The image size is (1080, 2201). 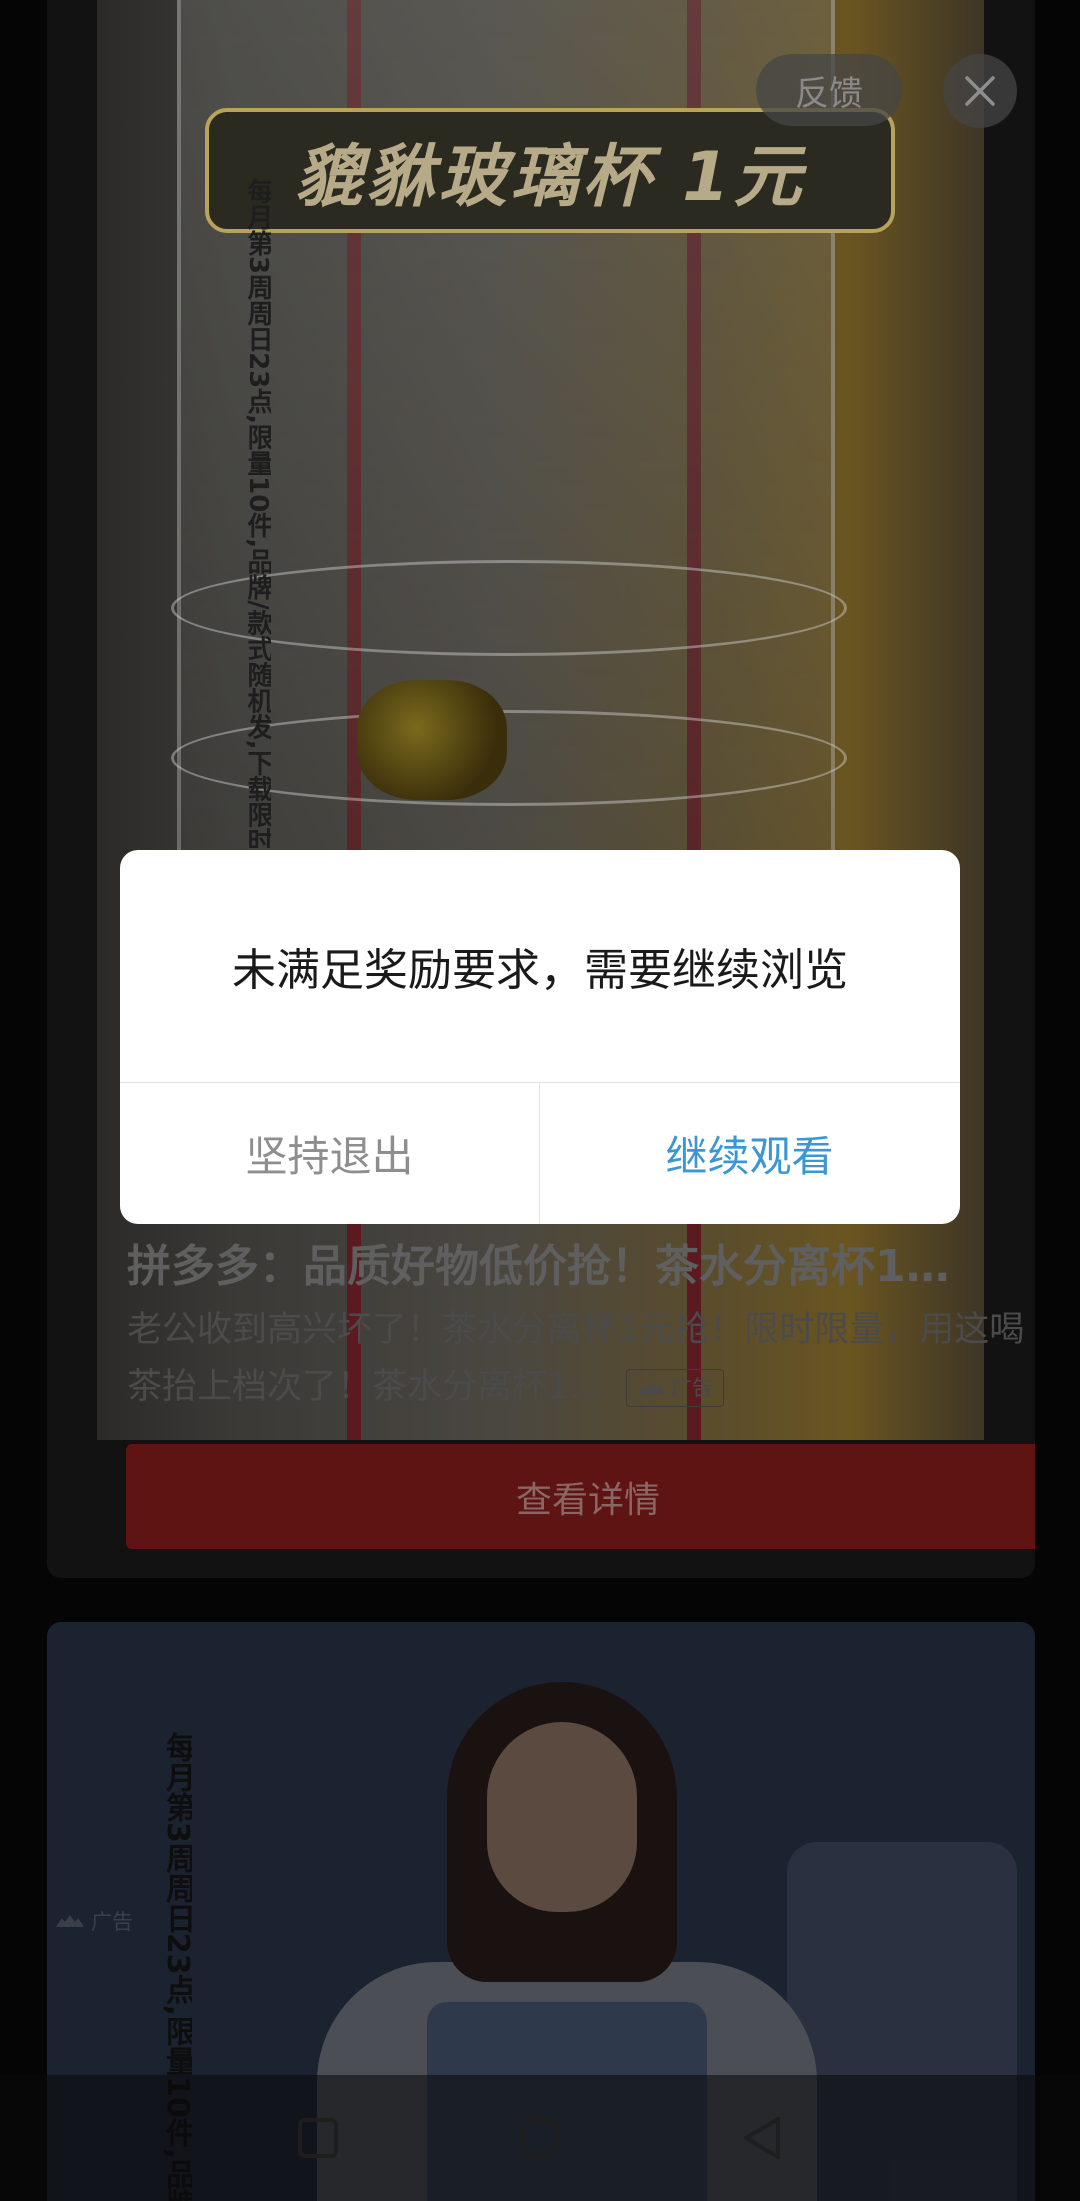 I want to click on square-icon, so click(x=318, y=2138).